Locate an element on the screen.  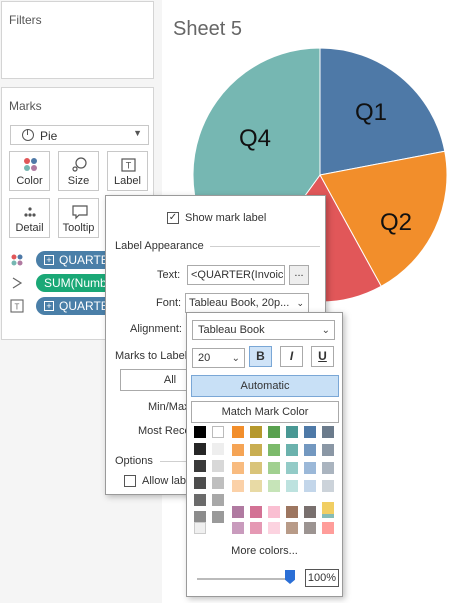
min-max-option: Min/Max is located at coordinates (169, 407).